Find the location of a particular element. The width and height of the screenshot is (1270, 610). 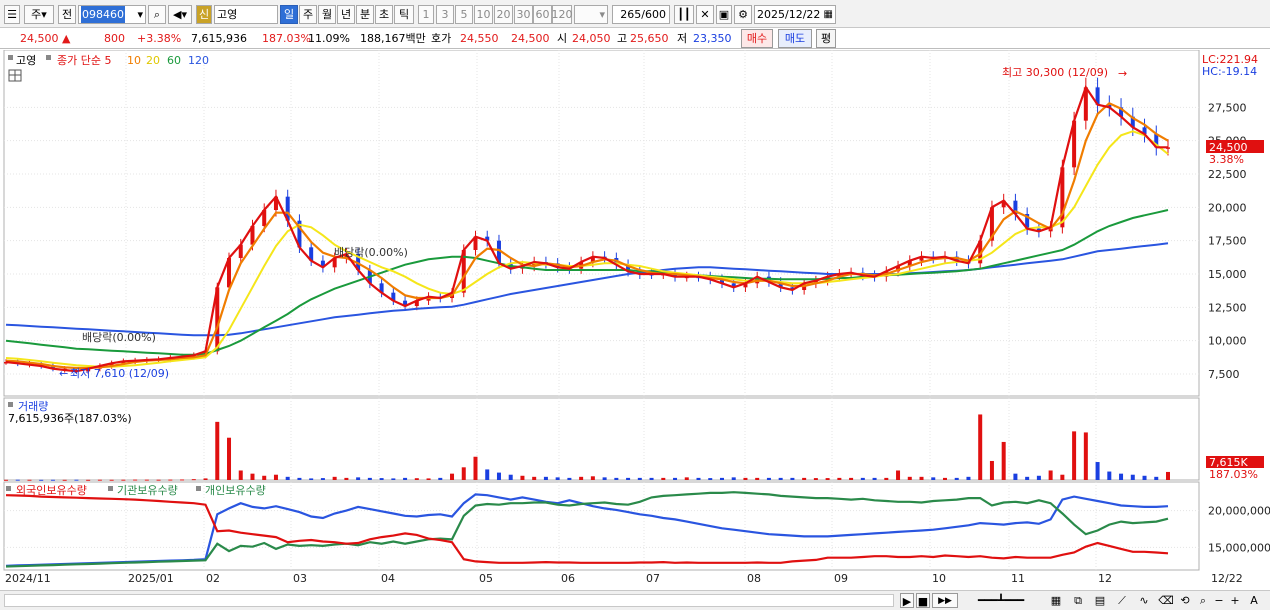

period-week-button: 주 is located at coordinates (308, 14).